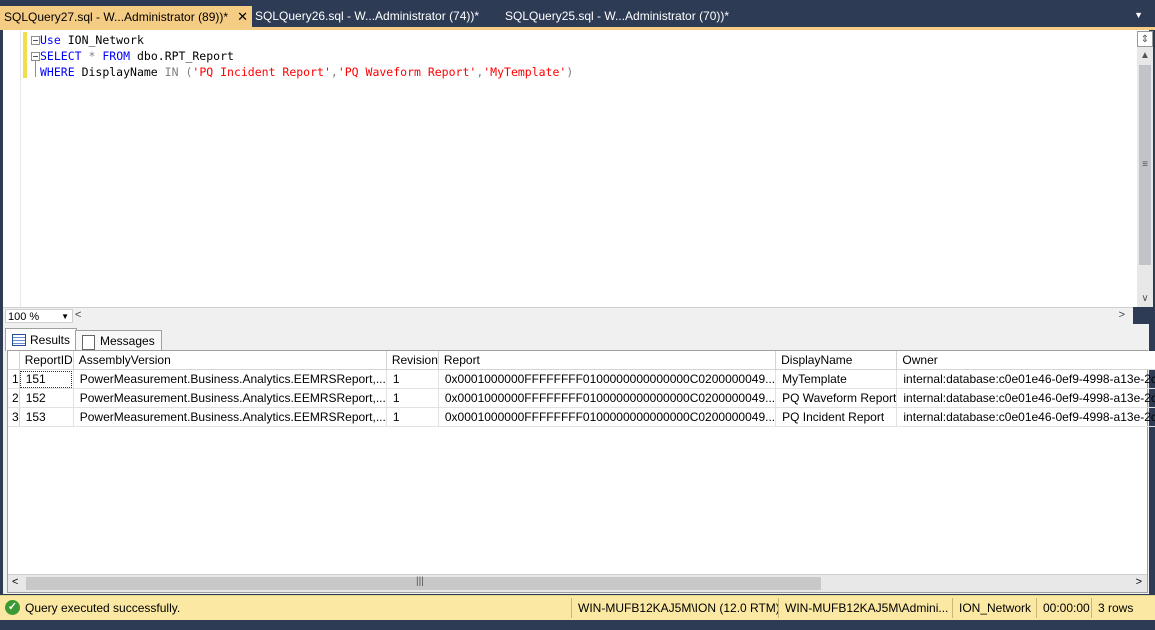 The width and height of the screenshot is (1155, 630). What do you see at coordinates (35, 69) in the screenshot?
I see `fold-line` at bounding box center [35, 69].